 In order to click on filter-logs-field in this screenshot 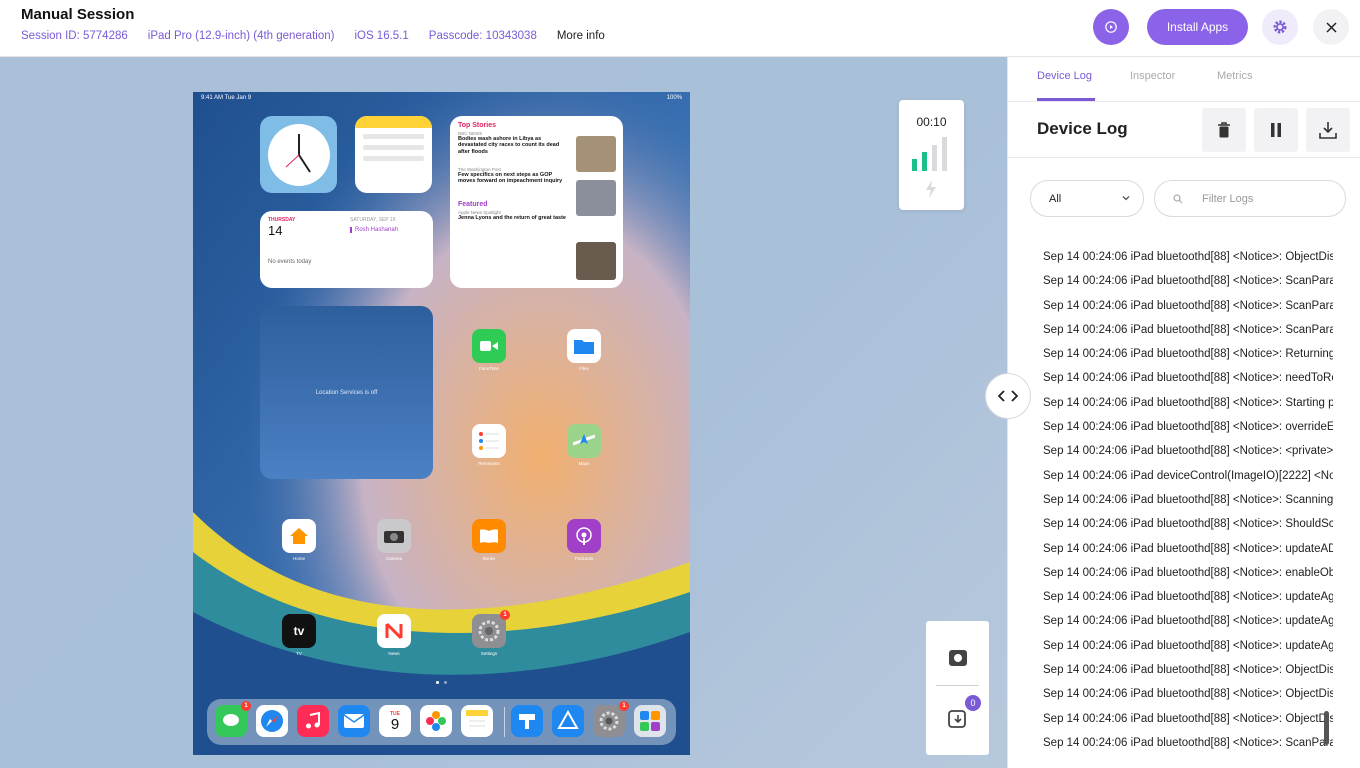, I will do `click(1250, 198)`.